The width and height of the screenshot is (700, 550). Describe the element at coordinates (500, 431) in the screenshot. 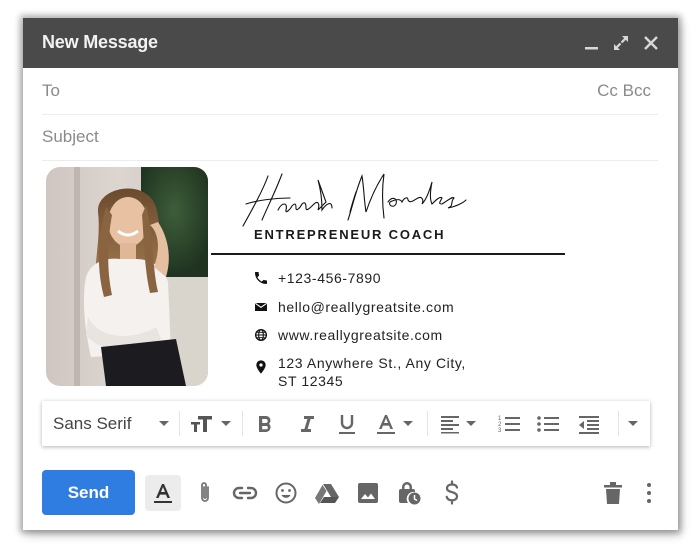

I see `svg-text: 3` at that location.